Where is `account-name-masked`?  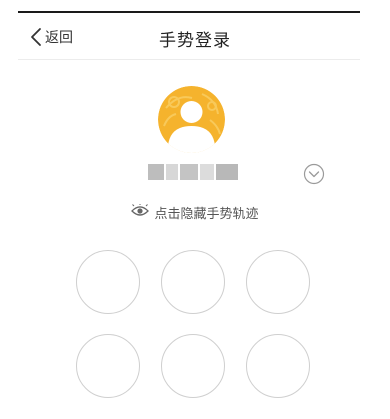 account-name-masked is located at coordinates (193, 172).